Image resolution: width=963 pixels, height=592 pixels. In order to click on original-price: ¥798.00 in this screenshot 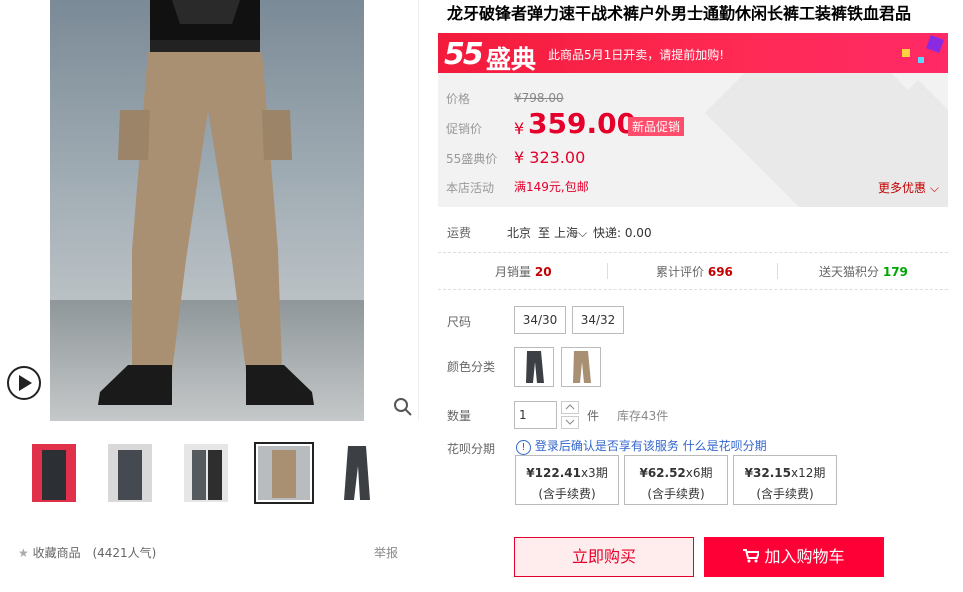, I will do `click(539, 98)`.